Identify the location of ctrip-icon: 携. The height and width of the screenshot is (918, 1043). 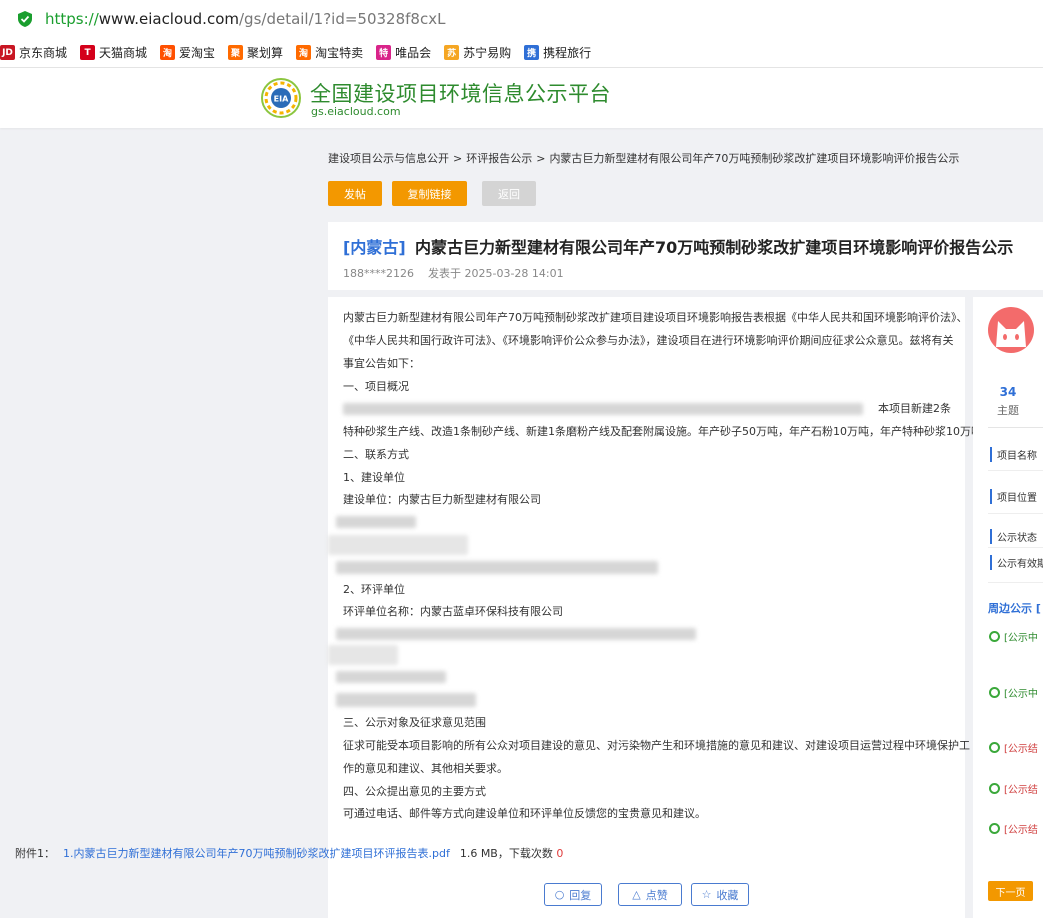
(532, 52).